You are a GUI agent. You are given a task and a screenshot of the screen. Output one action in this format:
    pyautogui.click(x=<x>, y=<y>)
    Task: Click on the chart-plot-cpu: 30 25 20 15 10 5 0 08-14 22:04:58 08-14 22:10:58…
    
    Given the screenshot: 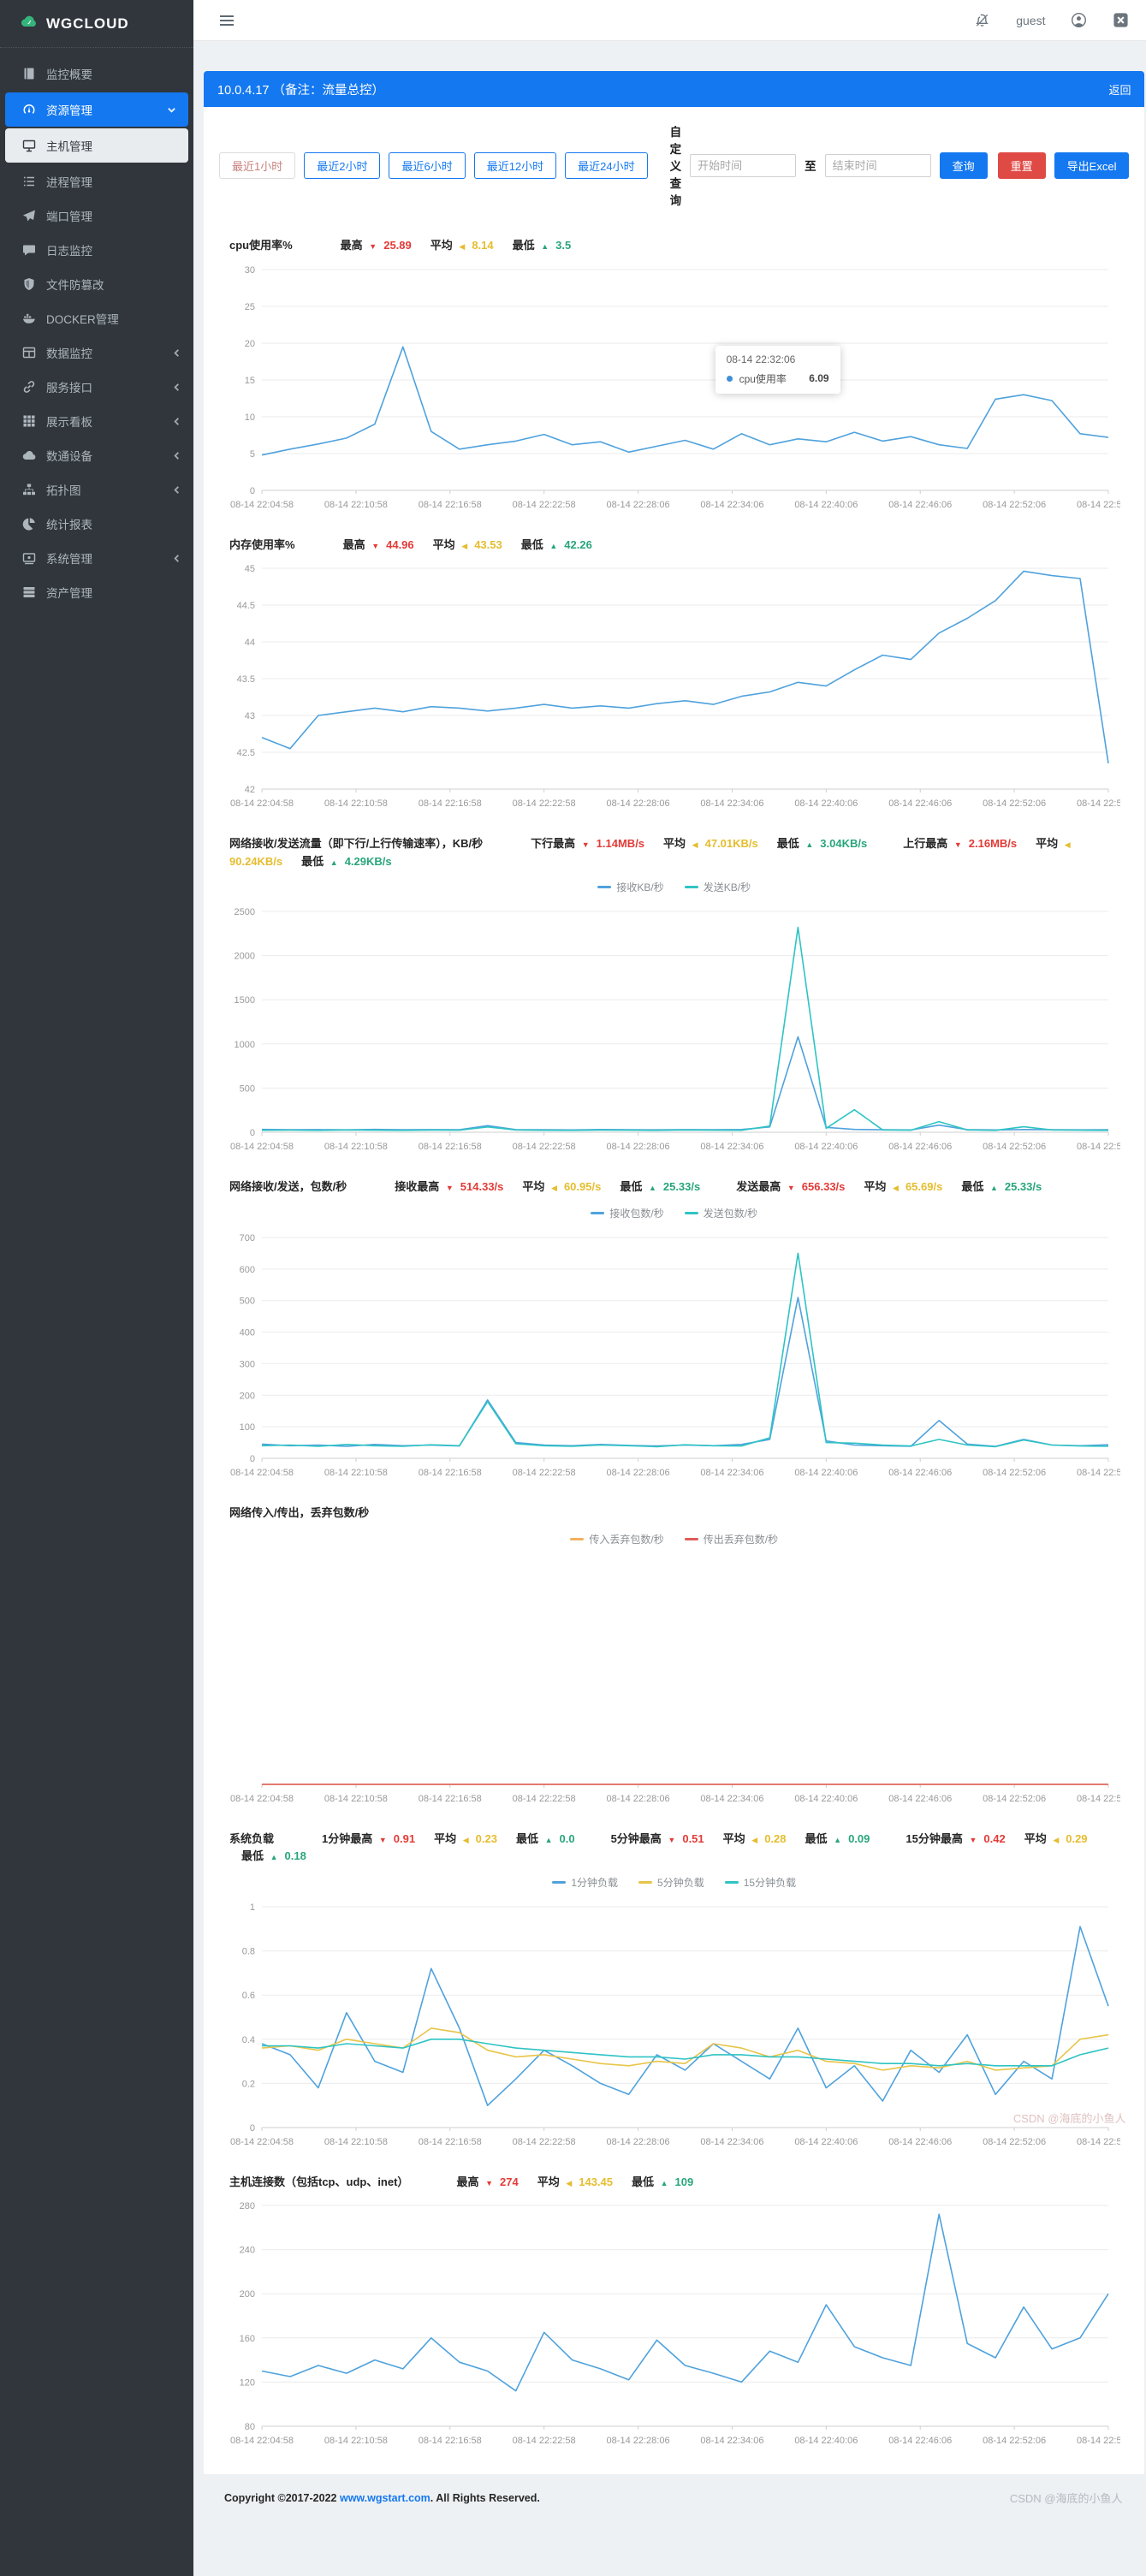 What is the action you would take?
    pyautogui.click(x=674, y=386)
    